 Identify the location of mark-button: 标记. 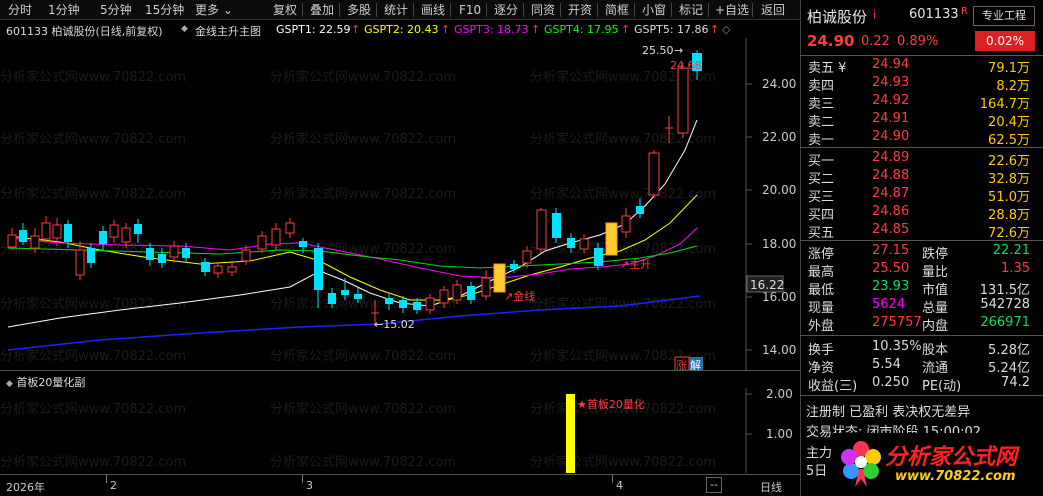
(691, 10).